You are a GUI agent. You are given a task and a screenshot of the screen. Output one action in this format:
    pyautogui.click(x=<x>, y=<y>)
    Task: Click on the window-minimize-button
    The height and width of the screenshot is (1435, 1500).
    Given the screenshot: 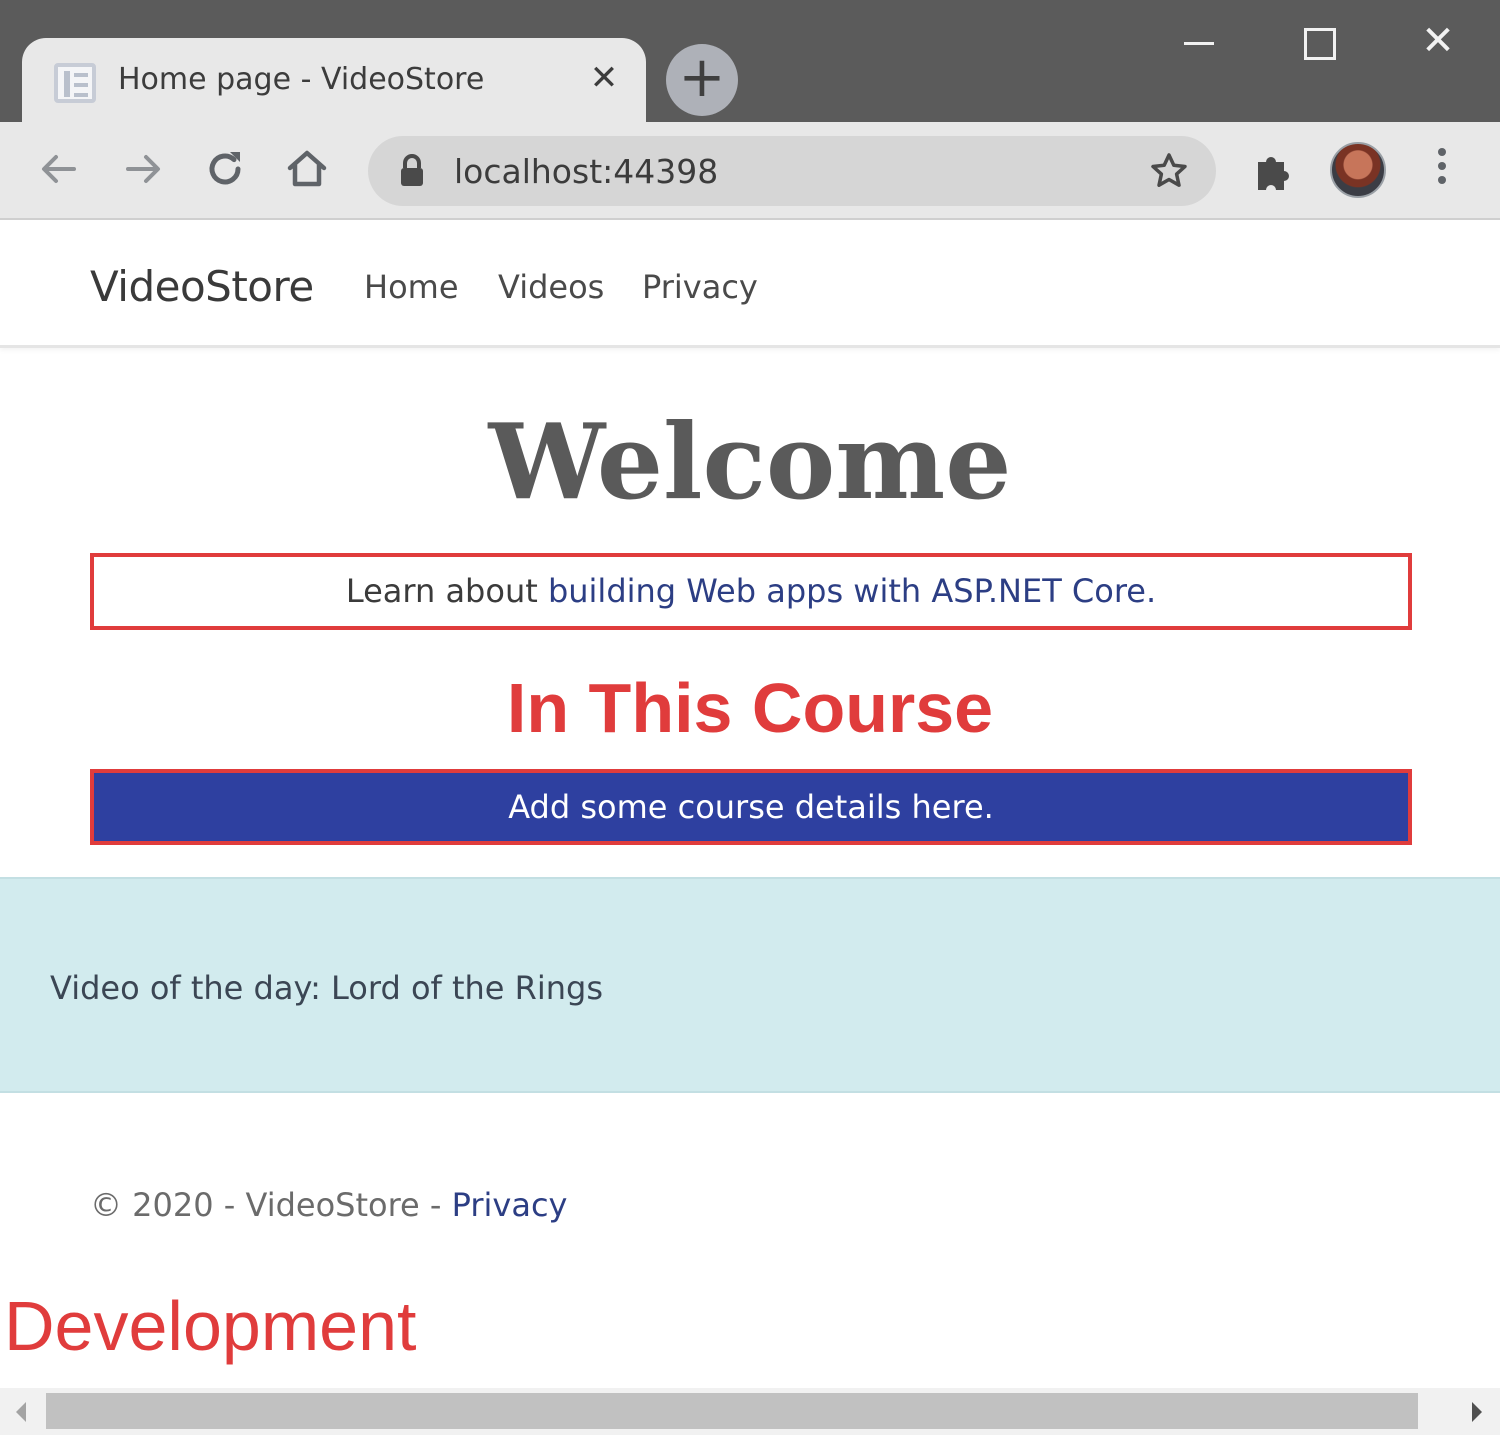 What is the action you would take?
    pyautogui.click(x=1200, y=43)
    